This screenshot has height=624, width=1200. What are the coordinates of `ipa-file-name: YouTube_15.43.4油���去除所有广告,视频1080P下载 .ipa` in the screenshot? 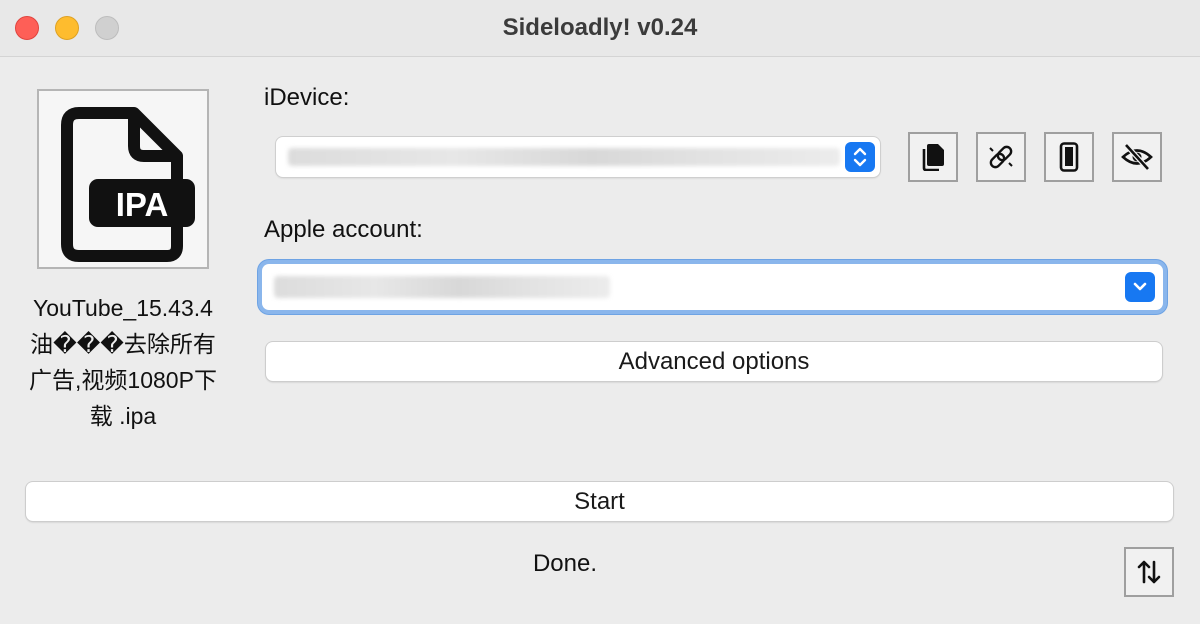 It's located at (123, 362).